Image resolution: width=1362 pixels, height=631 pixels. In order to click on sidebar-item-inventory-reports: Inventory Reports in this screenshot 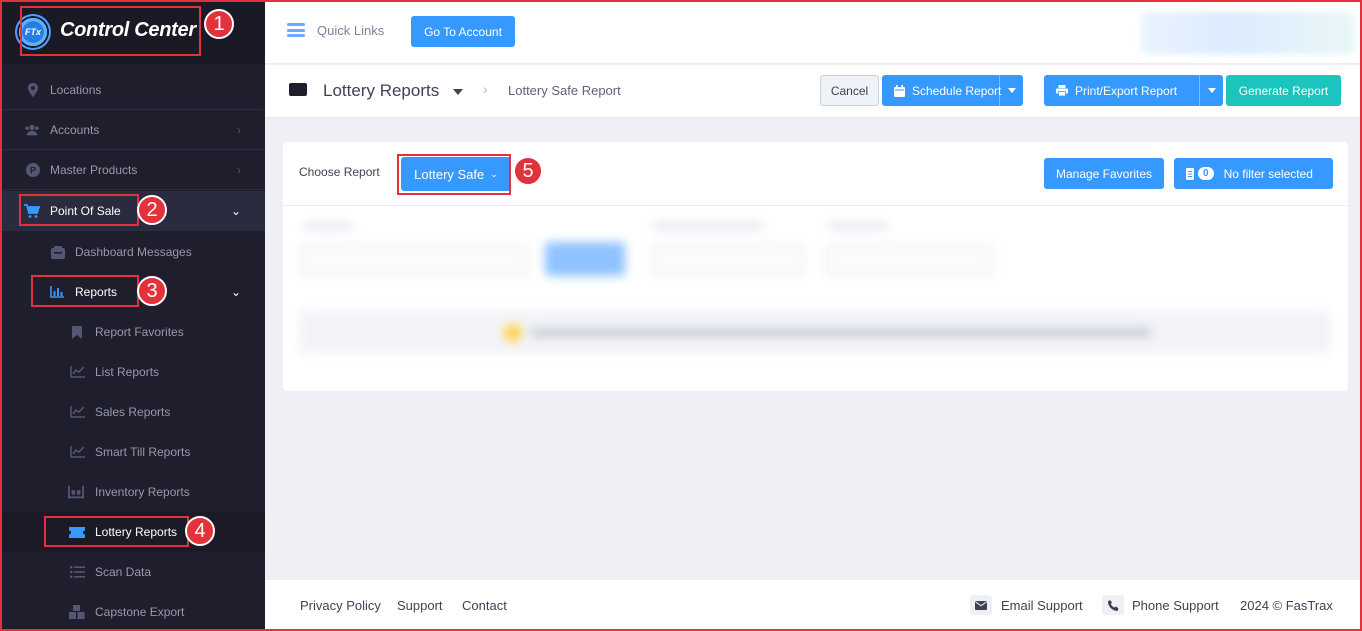, I will do `click(132, 492)`.